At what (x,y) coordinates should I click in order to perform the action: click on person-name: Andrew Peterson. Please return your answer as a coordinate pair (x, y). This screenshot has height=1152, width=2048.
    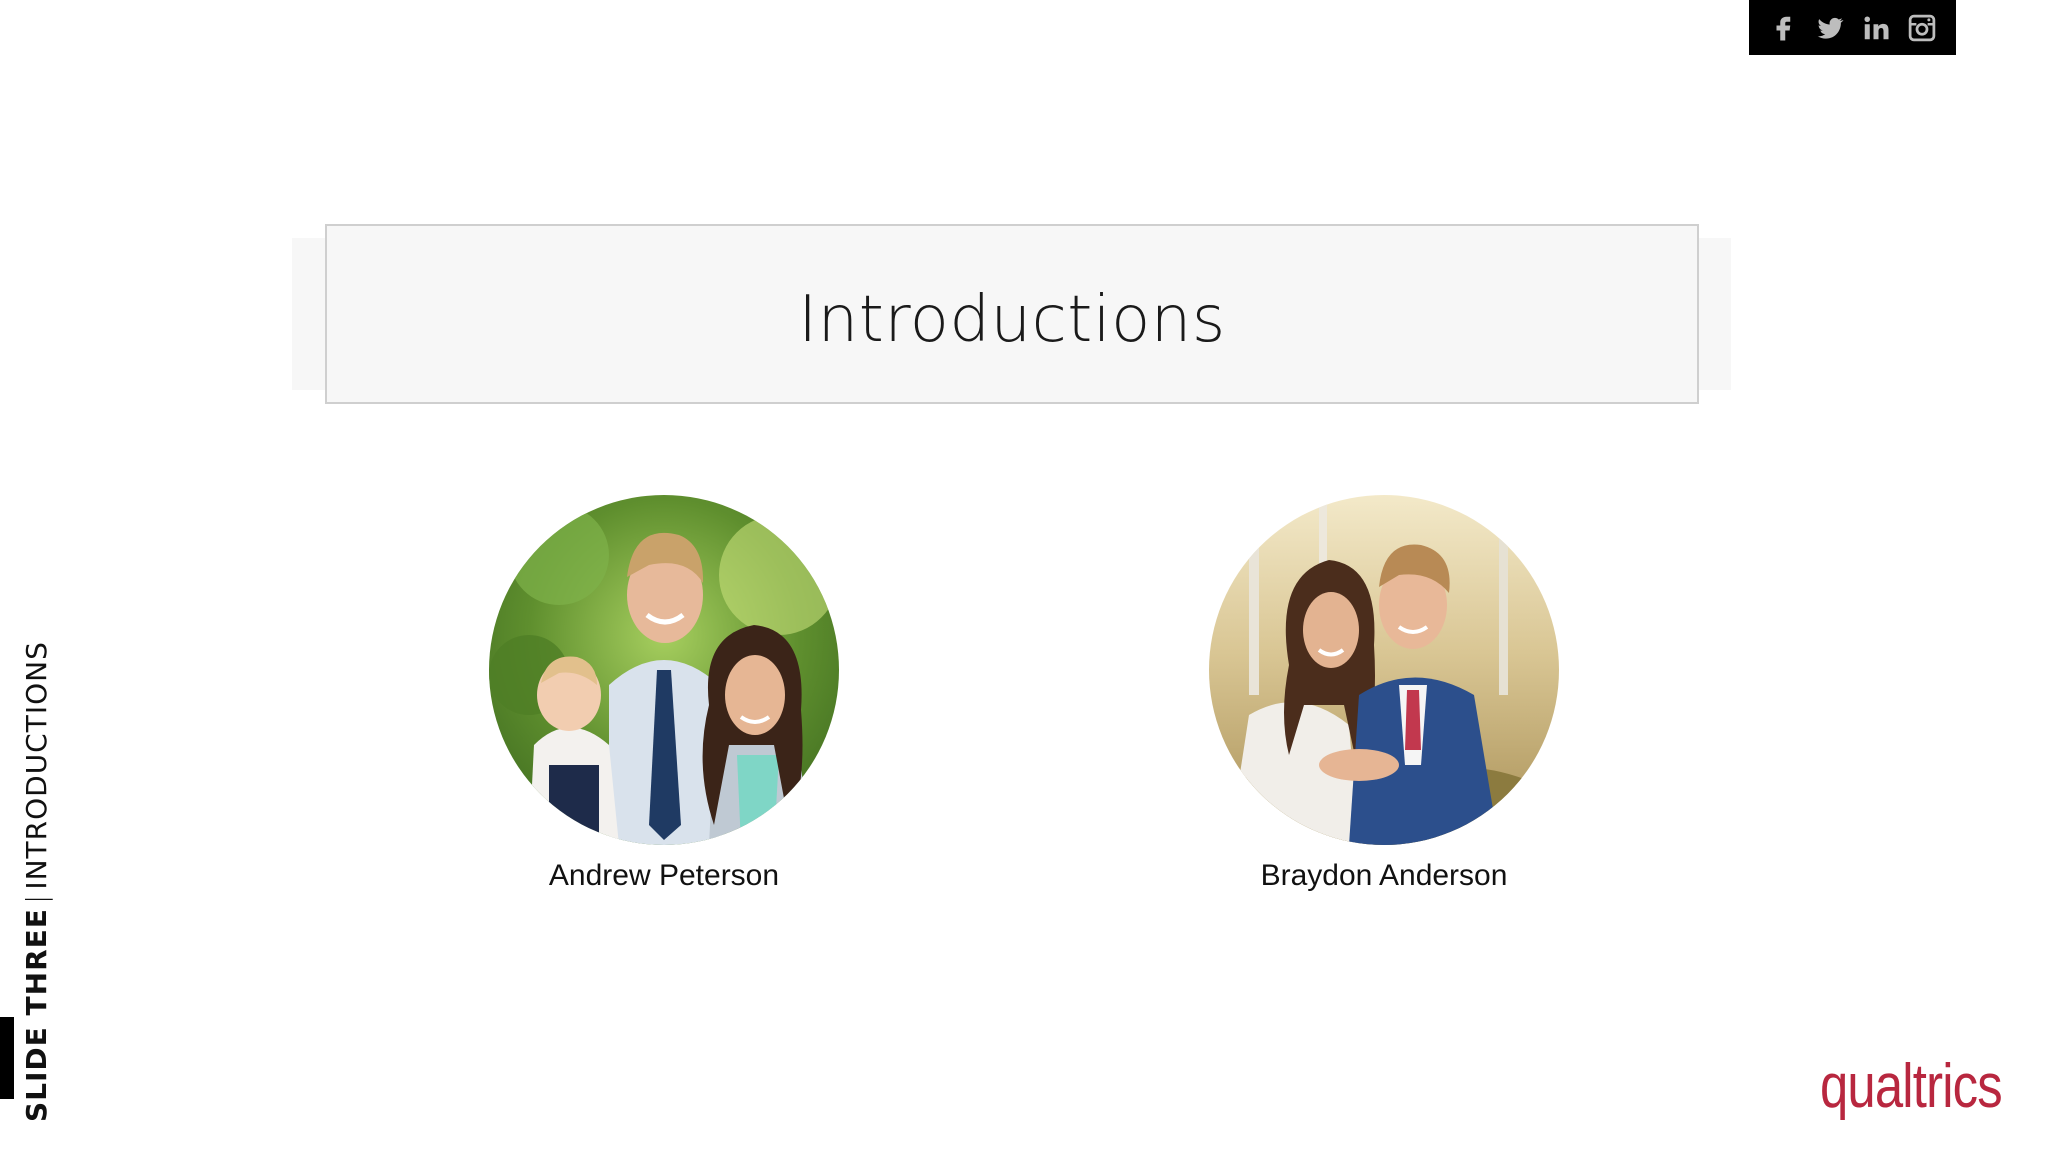
    Looking at the image, I should click on (664, 875).